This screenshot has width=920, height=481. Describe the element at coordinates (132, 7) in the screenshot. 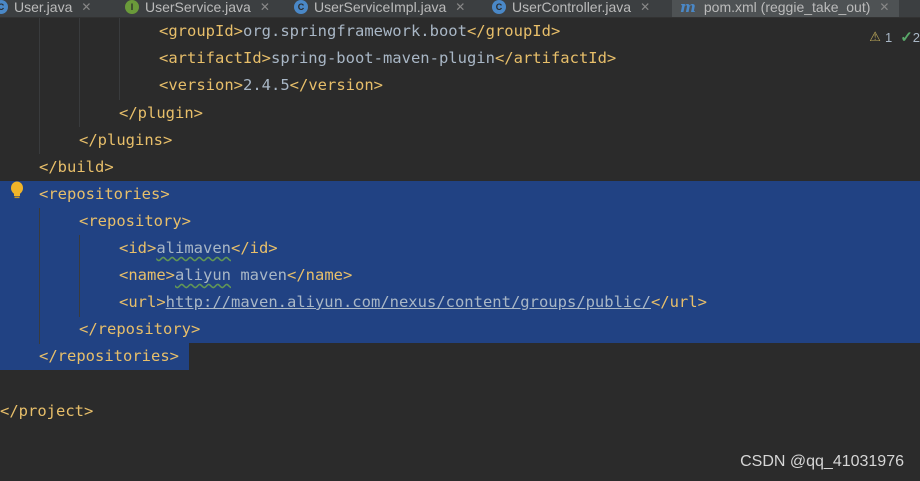

I see `interface-icon: I` at that location.